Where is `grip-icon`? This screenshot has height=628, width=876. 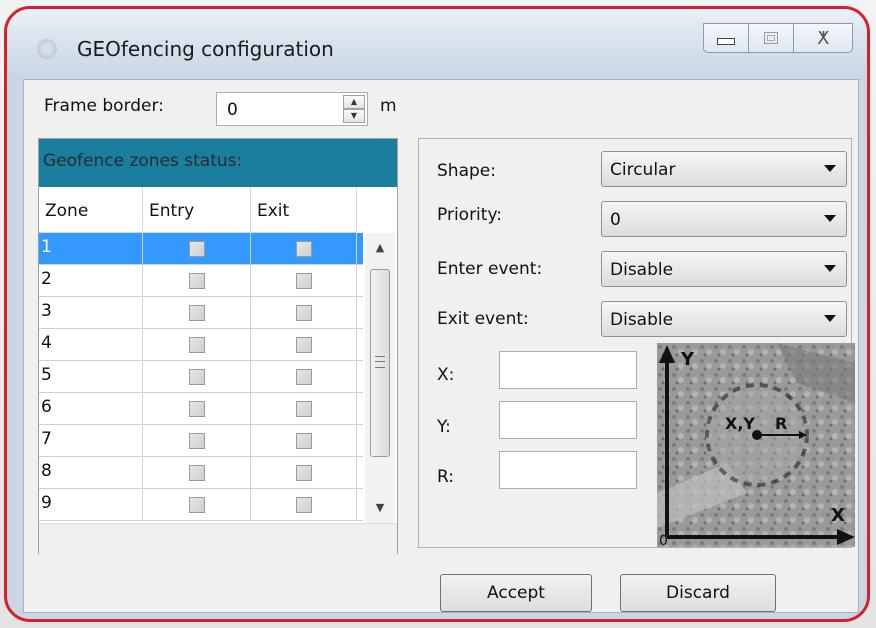 grip-icon is located at coordinates (380, 362).